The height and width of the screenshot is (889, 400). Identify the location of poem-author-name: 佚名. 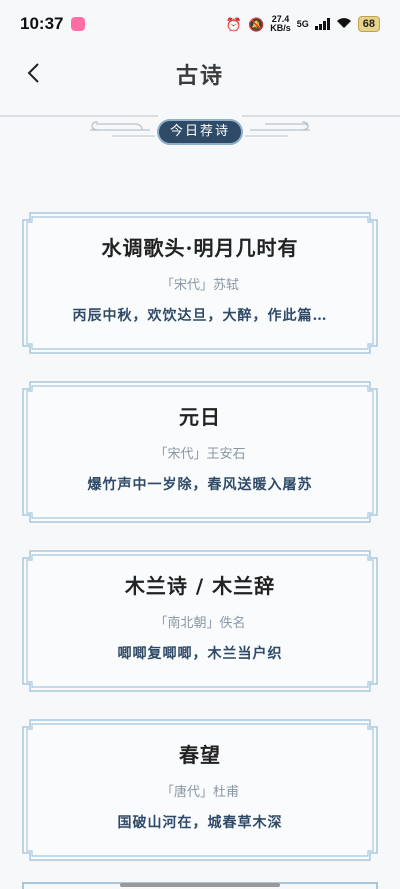
(232, 623).